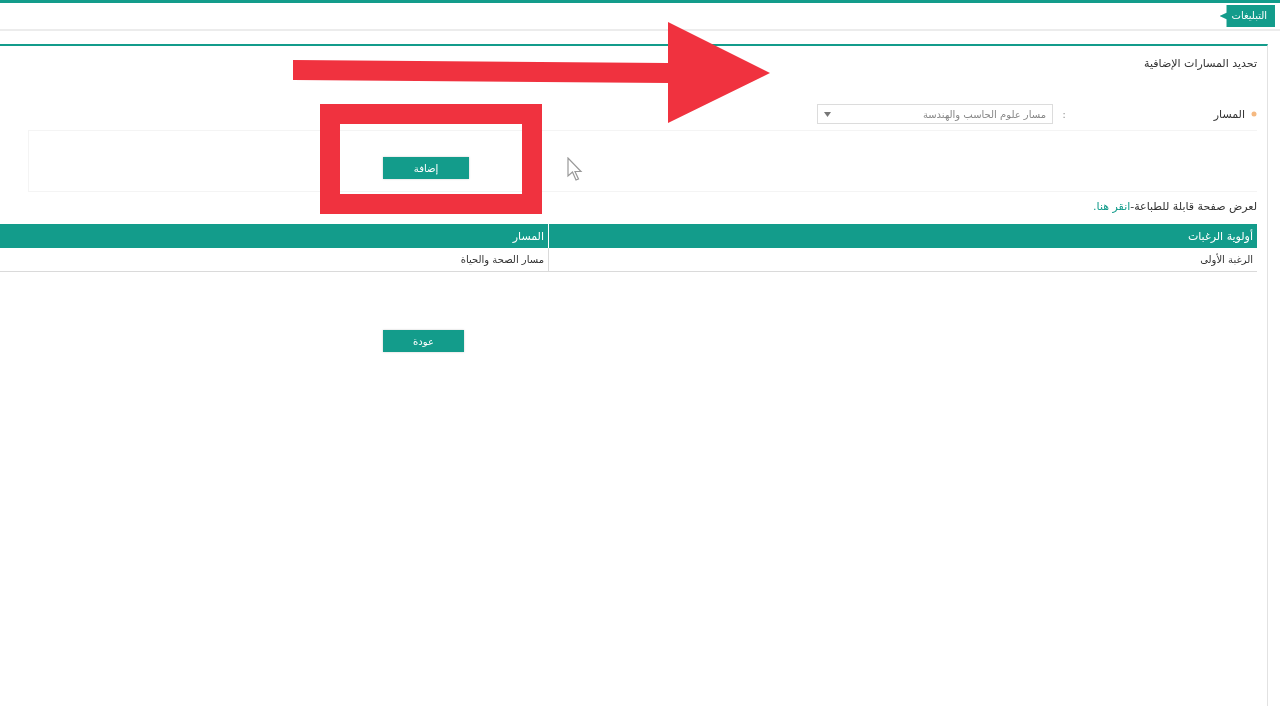 The image size is (1280, 719). I want to click on back-button: عودة, so click(423, 341).